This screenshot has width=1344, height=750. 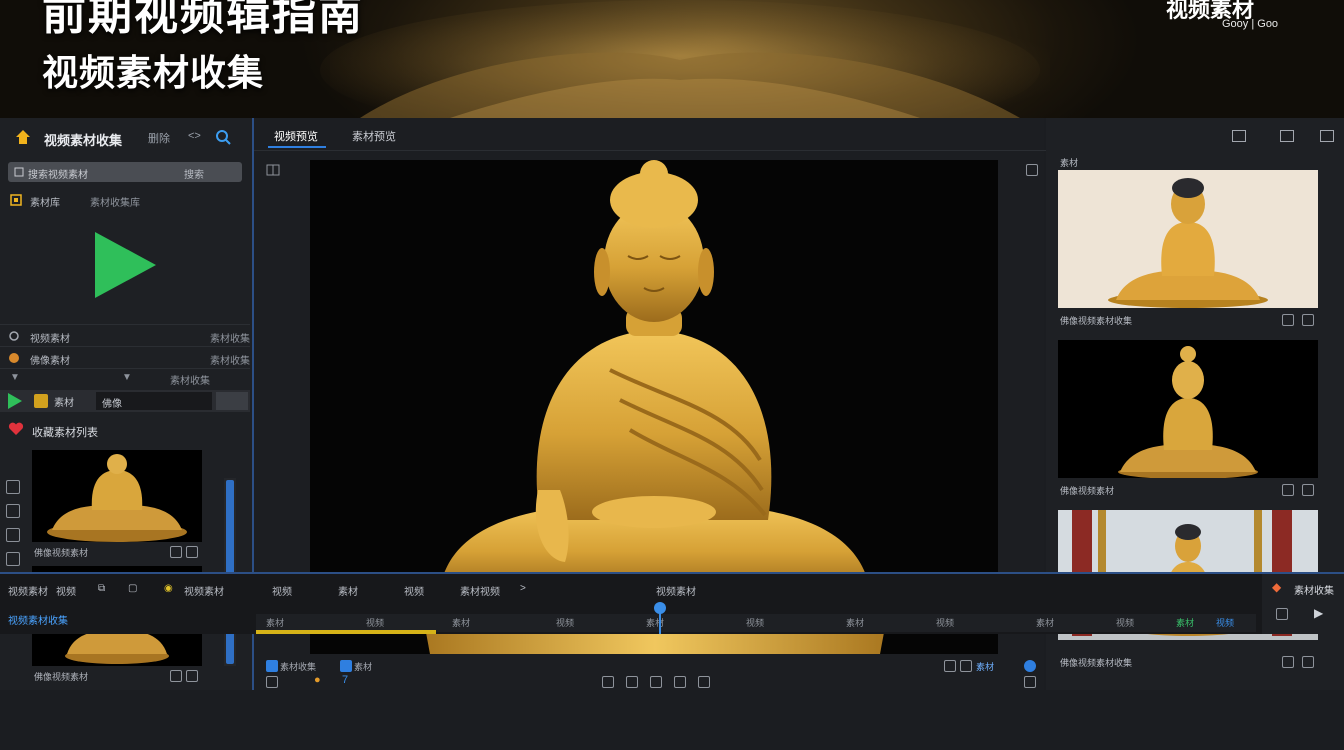 What do you see at coordinates (223, 137) in the screenshot?
I see `search-icon` at bounding box center [223, 137].